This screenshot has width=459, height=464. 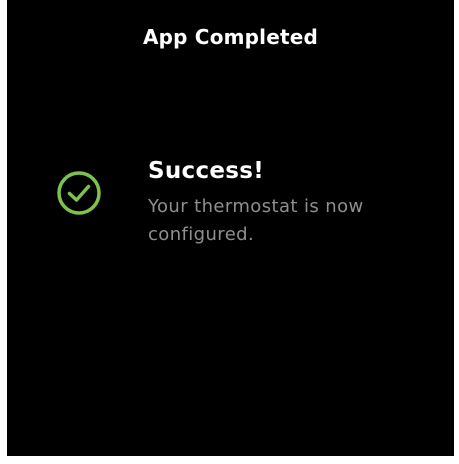 What do you see at coordinates (230, 37) in the screenshot?
I see `screen-title: App Completed` at bounding box center [230, 37].